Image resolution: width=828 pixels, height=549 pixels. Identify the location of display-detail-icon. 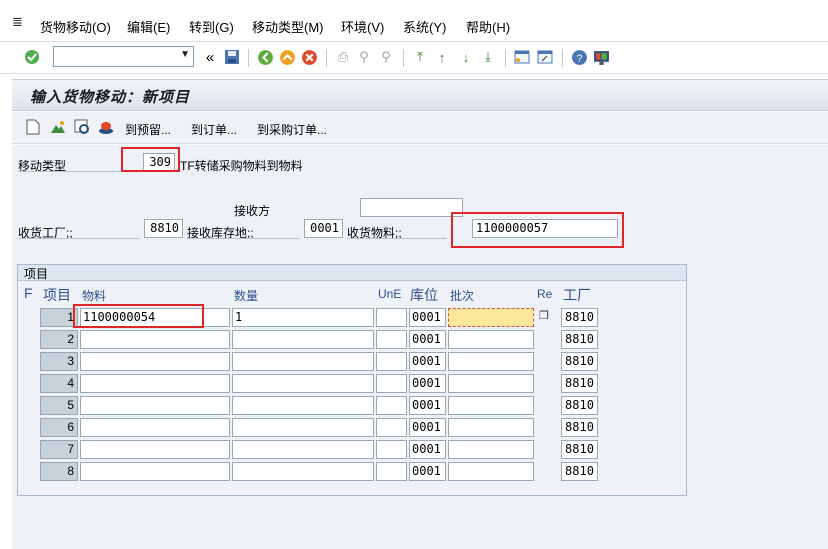
(82, 128).